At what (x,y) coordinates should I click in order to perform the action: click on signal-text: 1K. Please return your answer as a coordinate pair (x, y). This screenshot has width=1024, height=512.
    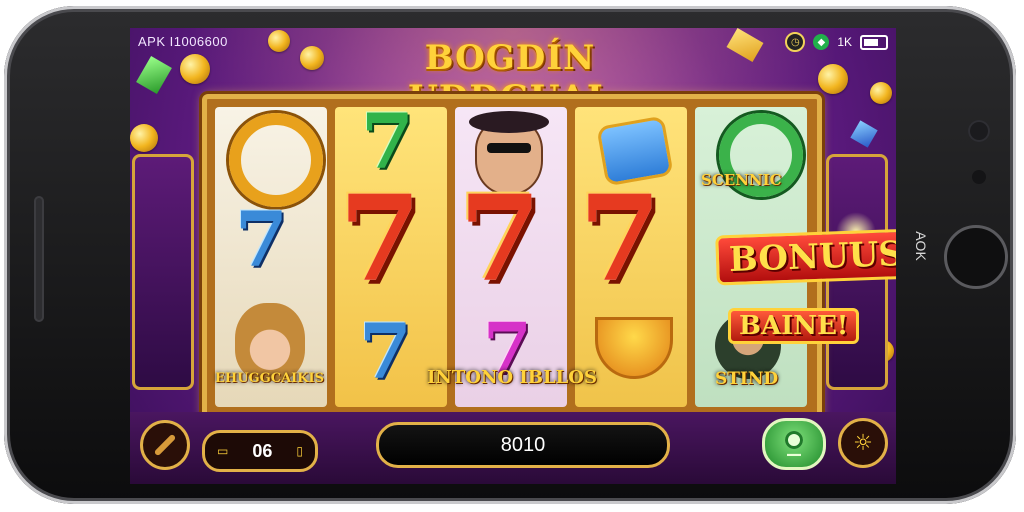
    Looking at the image, I should click on (844, 42).